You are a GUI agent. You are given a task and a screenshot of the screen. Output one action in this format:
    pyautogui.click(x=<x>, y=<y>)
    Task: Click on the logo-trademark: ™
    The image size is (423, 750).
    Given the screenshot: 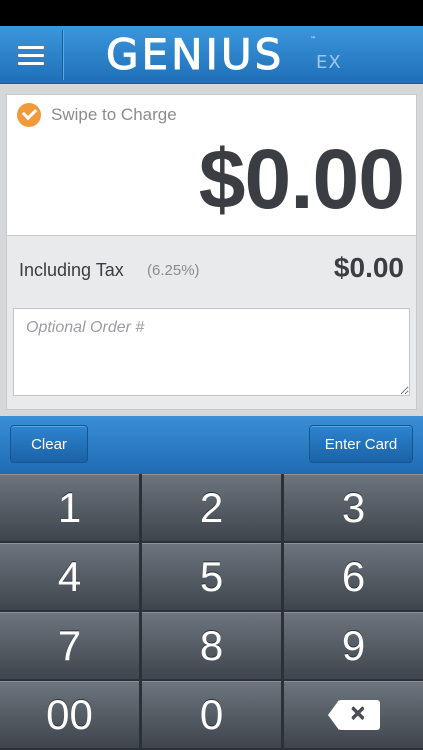 What is the action you would take?
    pyautogui.click(x=313, y=39)
    